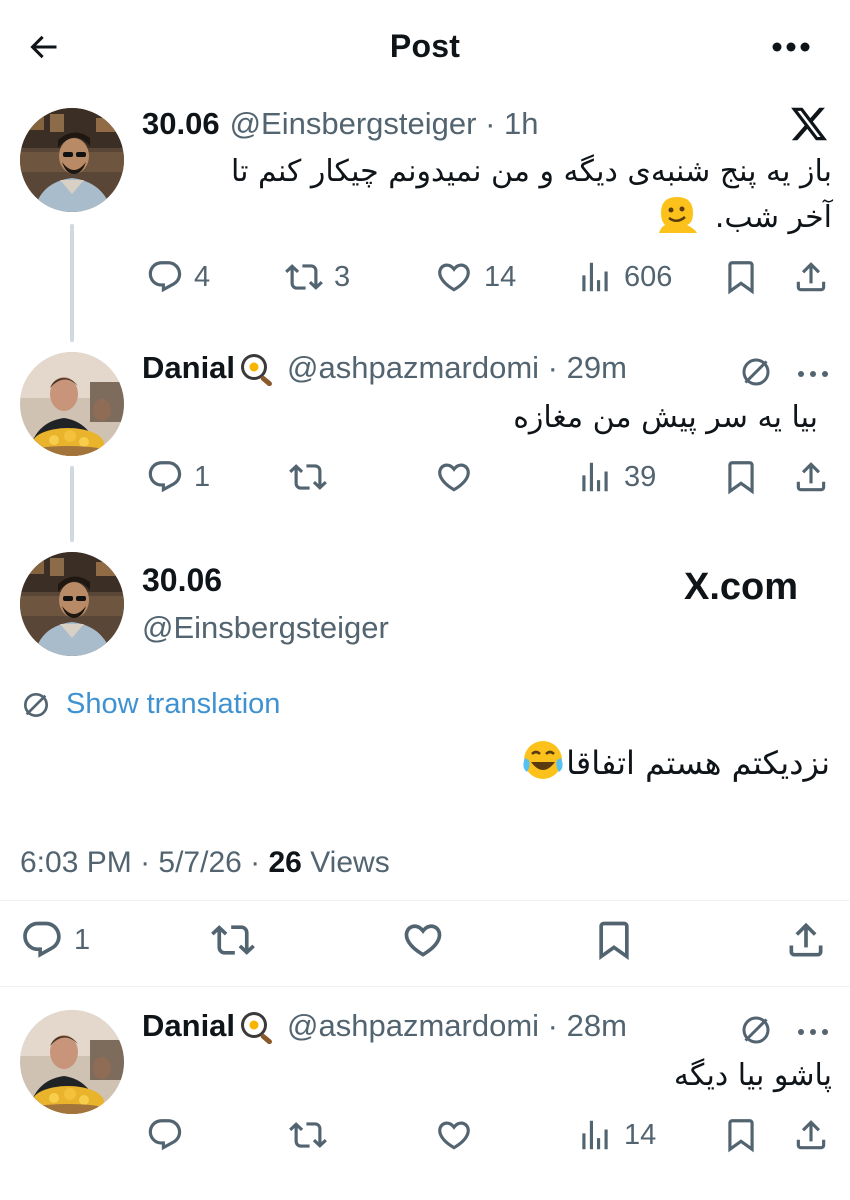 The height and width of the screenshot is (1200, 850). Describe the element at coordinates (616, 477) in the screenshot. I see `views-button: 39` at that location.